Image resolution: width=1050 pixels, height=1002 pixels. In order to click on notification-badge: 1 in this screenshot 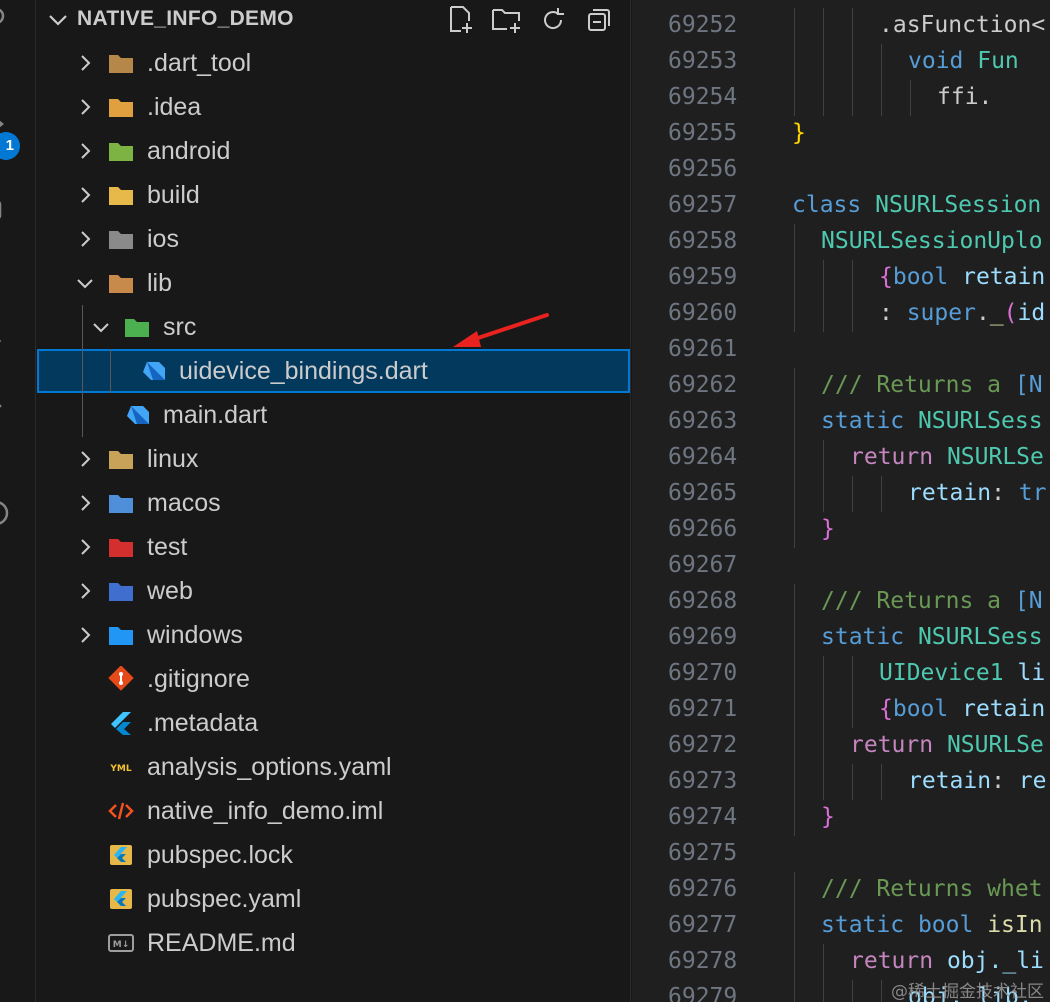, I will do `click(10, 146)`.